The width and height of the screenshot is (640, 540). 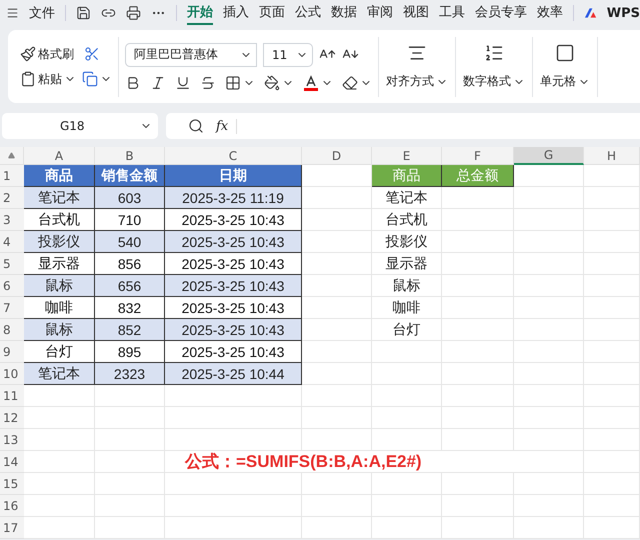 What do you see at coordinates (199, 13) in the screenshot?
I see `ribbon-tab: 开始` at bounding box center [199, 13].